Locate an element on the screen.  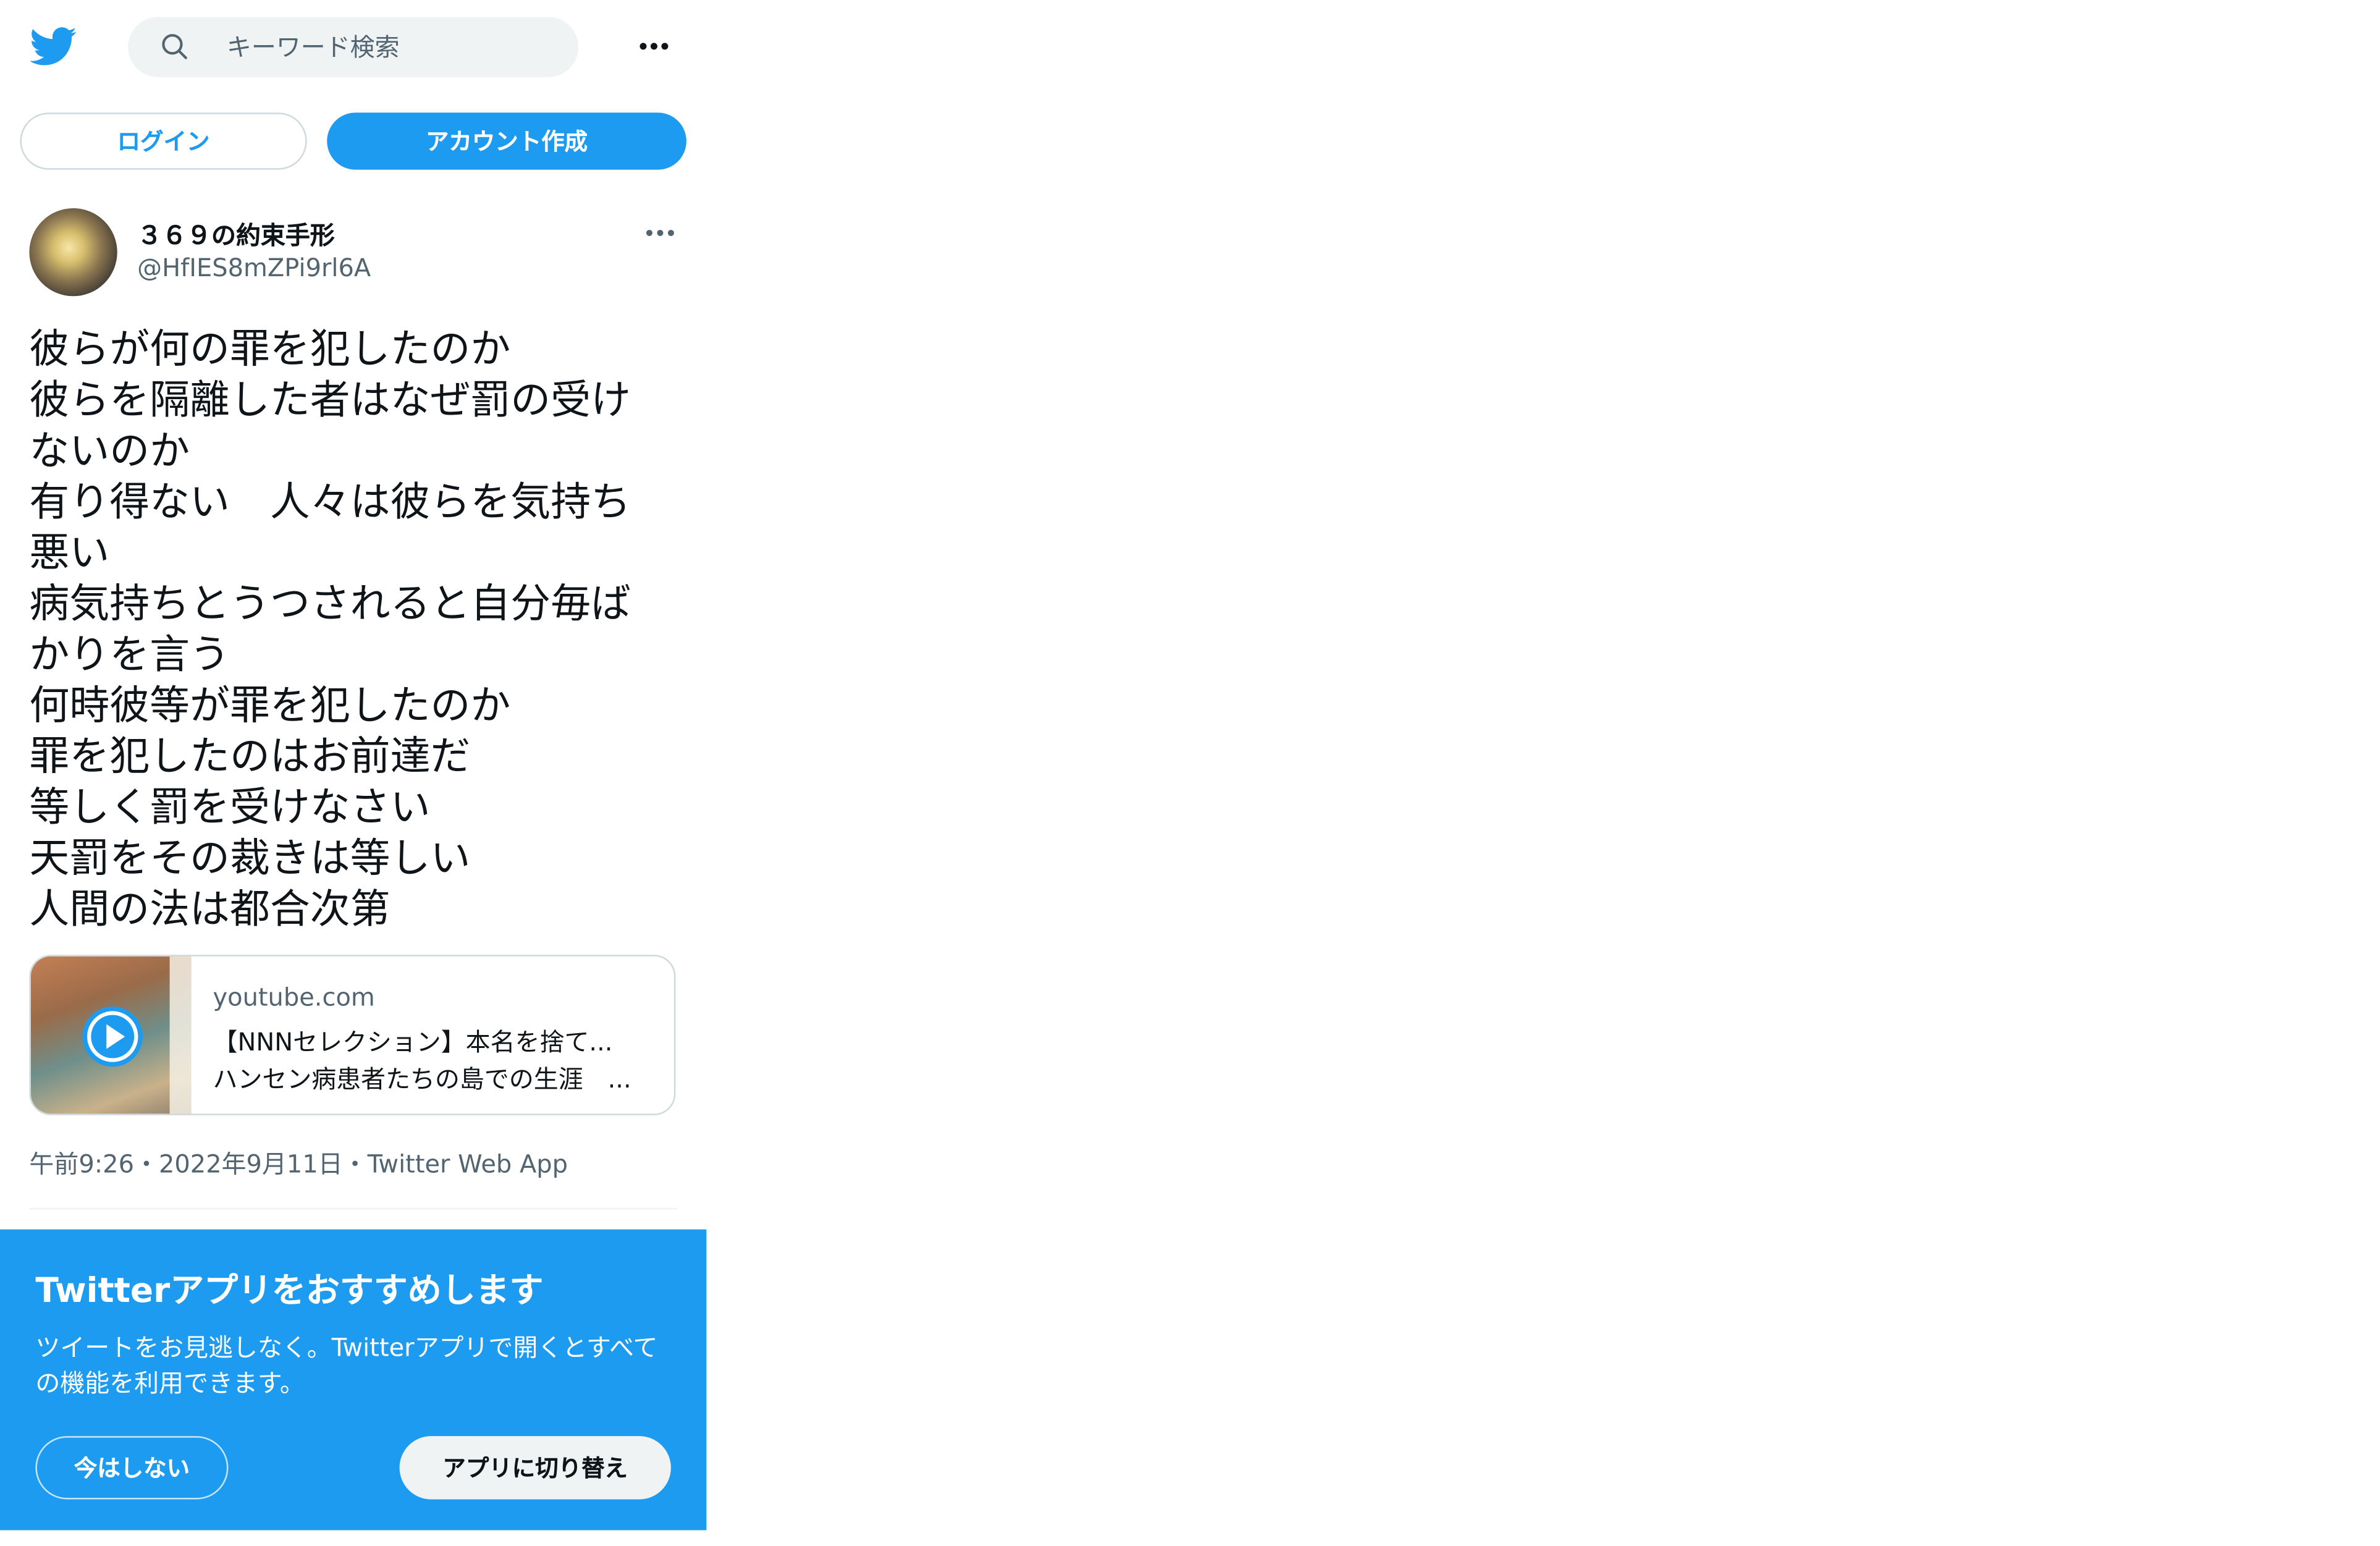
play-icon is located at coordinates (113, 1037).